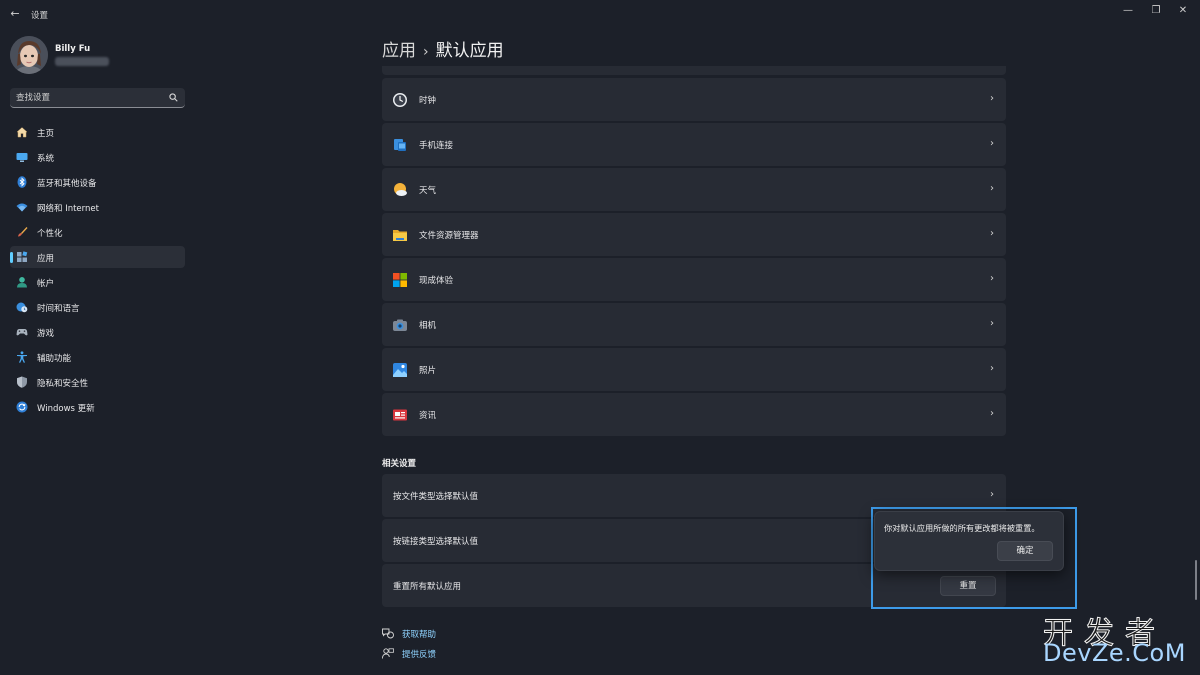 This screenshot has width=1200, height=675. What do you see at coordinates (400, 325) in the screenshot?
I see `camera-icon` at bounding box center [400, 325].